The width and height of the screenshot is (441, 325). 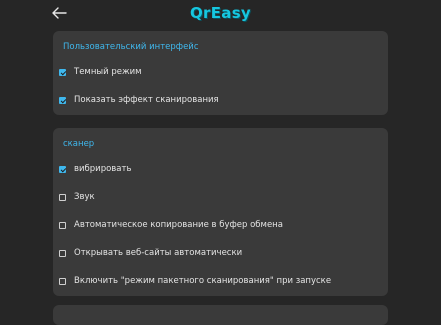 What do you see at coordinates (146, 100) in the screenshot?
I see `option-label: Показать эффект сканирования` at bounding box center [146, 100].